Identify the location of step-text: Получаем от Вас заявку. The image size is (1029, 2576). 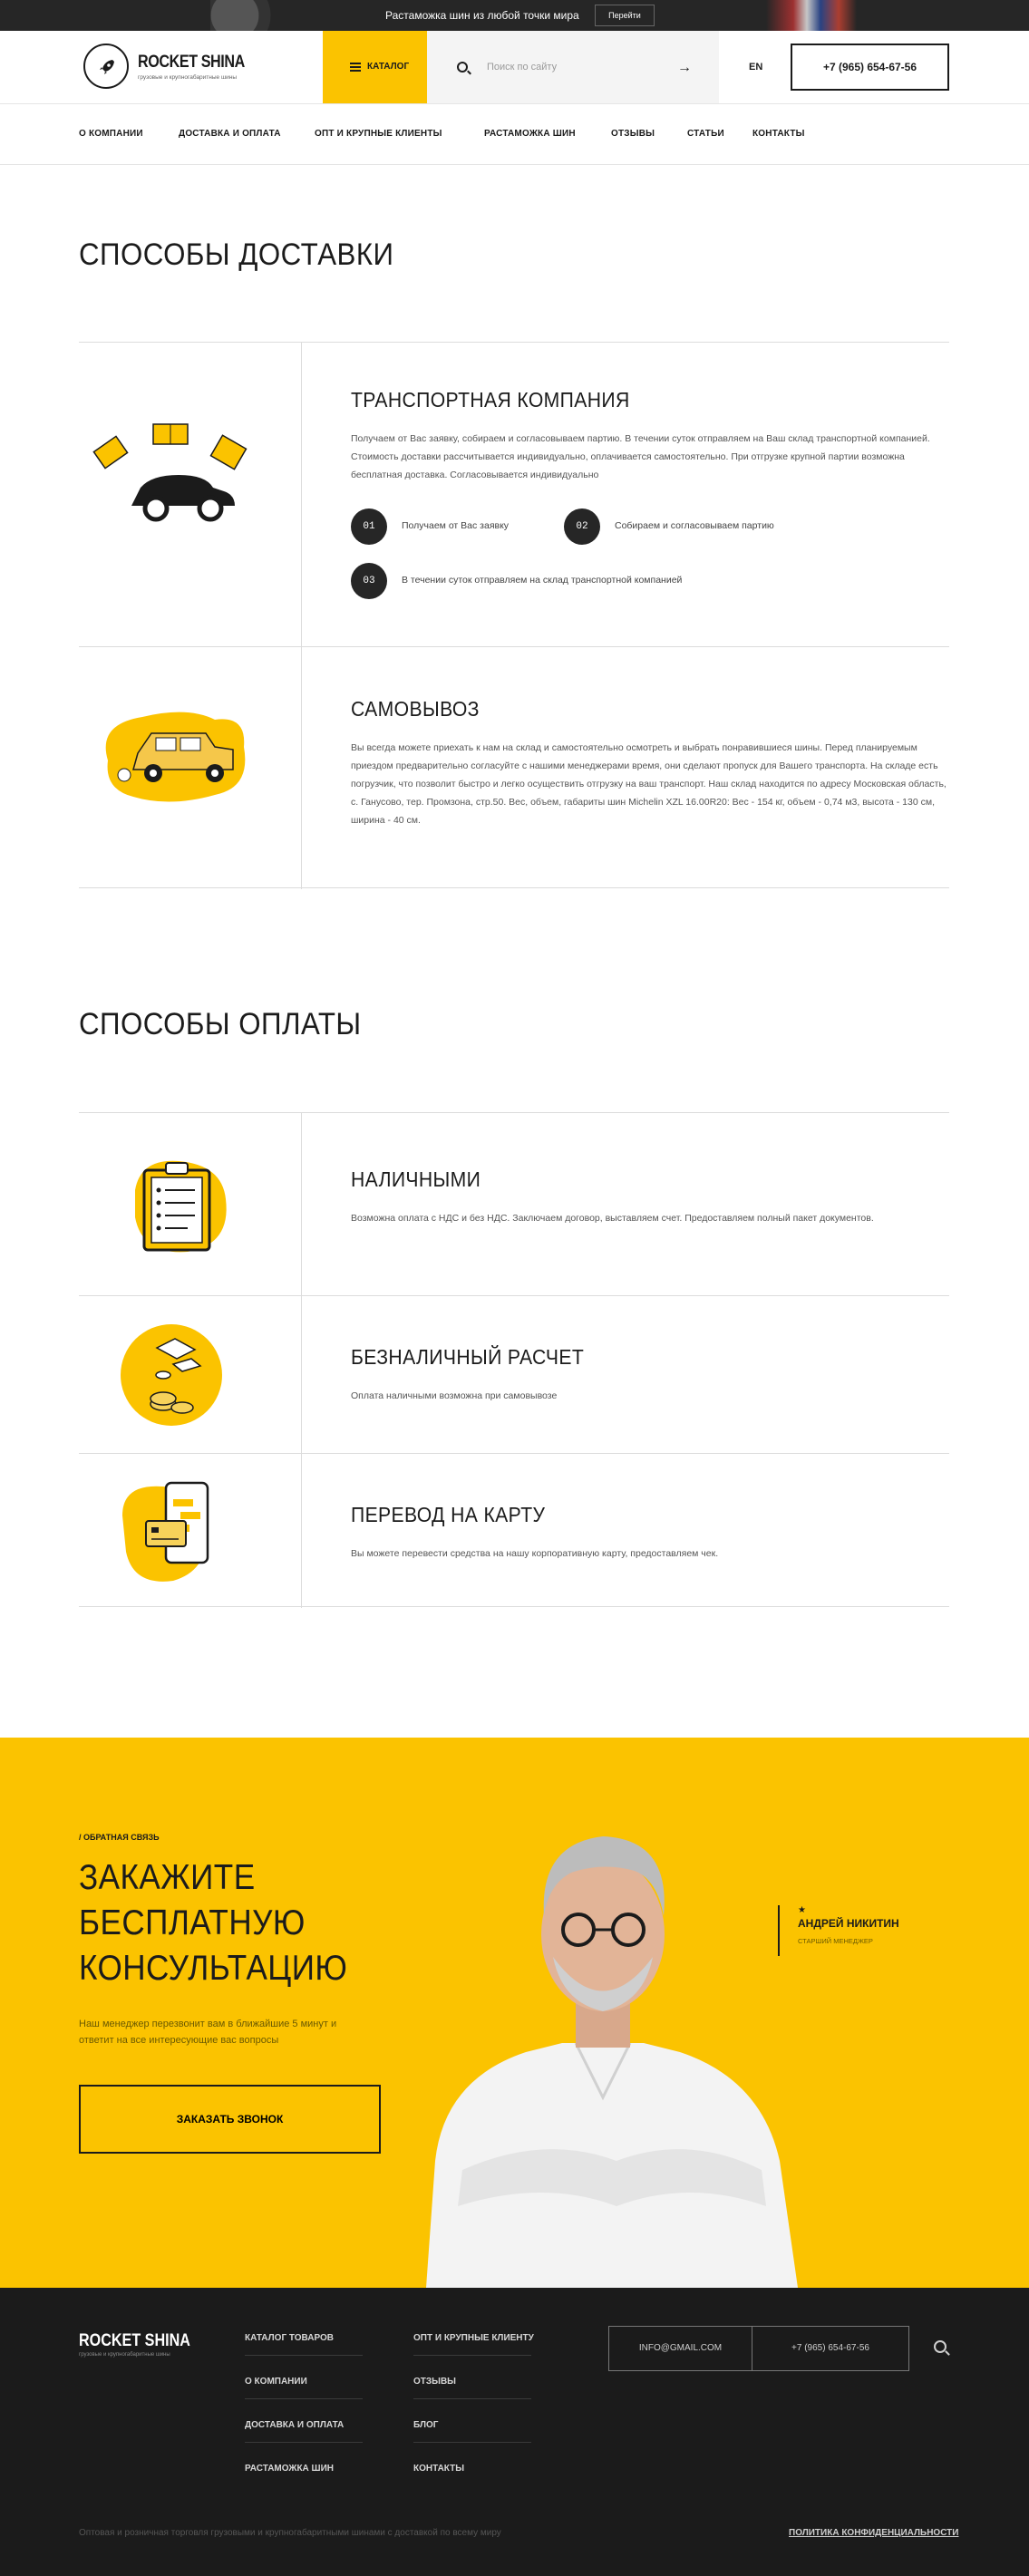
(456, 525).